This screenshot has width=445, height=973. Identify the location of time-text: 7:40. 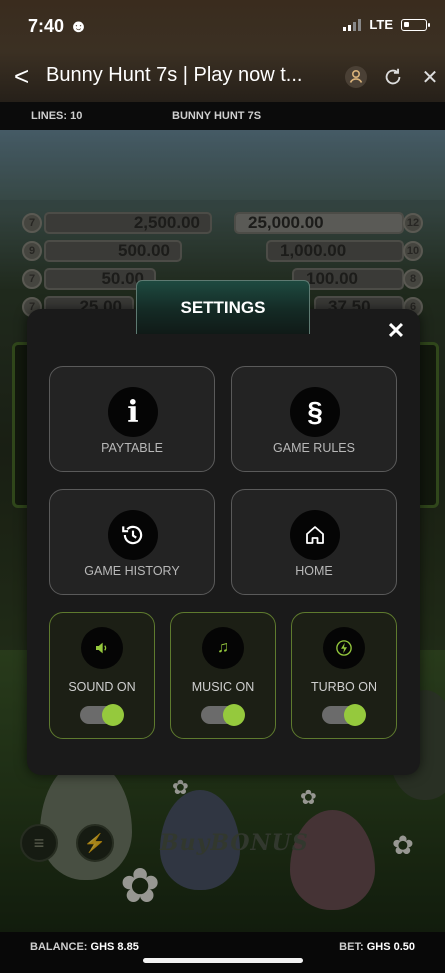
(46, 26).